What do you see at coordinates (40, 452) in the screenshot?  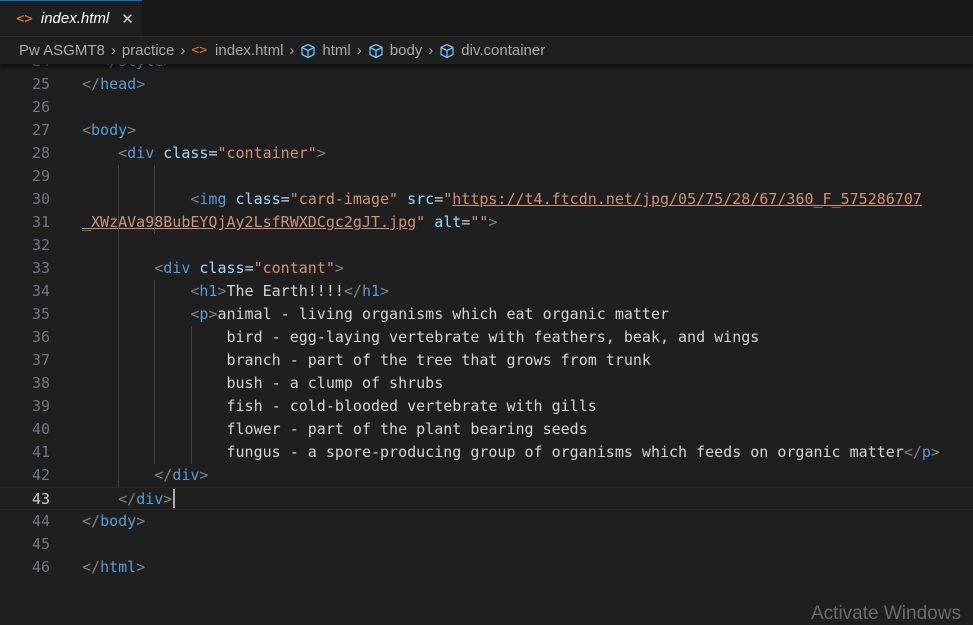 I see `line-number: 41` at bounding box center [40, 452].